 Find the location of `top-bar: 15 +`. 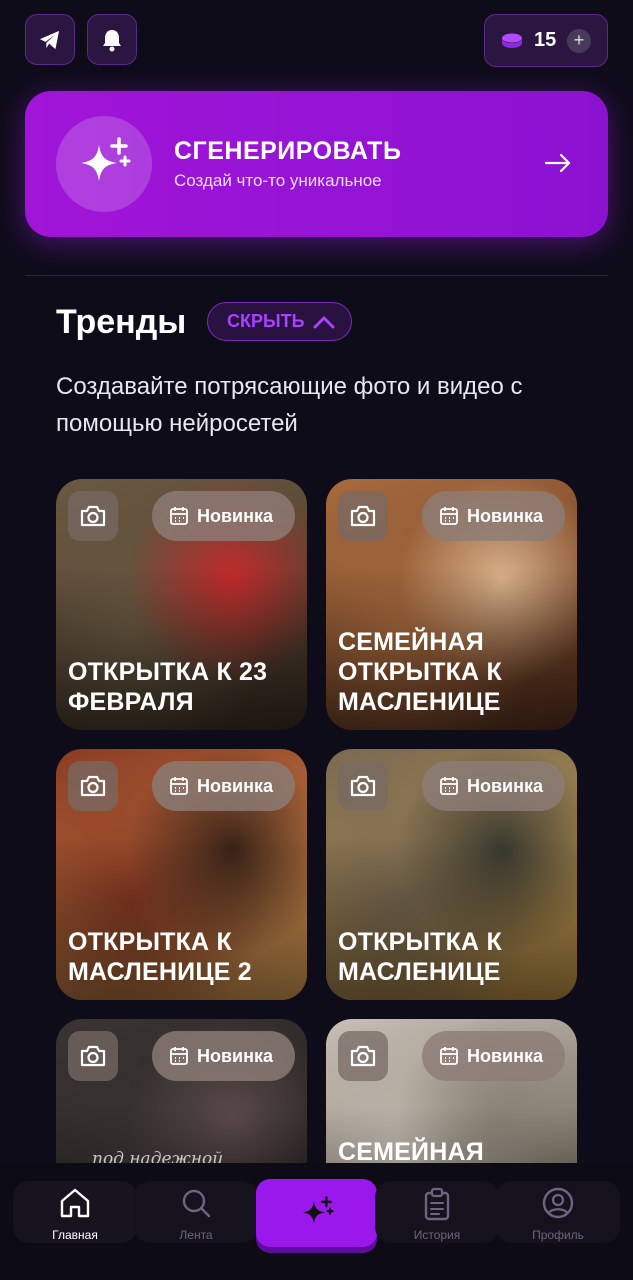

top-bar: 15 + is located at coordinates (316, 40).